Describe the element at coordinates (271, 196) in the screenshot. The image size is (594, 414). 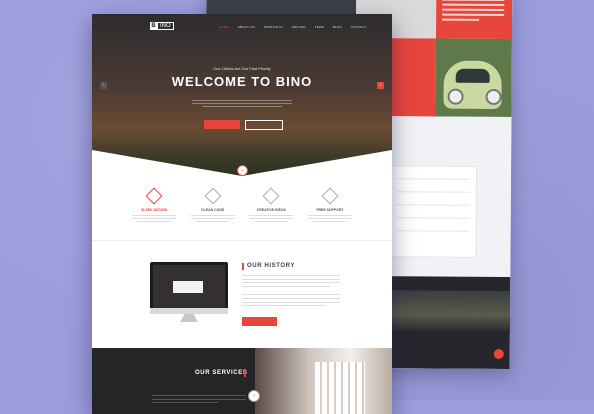
I see `bulb-icon` at that location.